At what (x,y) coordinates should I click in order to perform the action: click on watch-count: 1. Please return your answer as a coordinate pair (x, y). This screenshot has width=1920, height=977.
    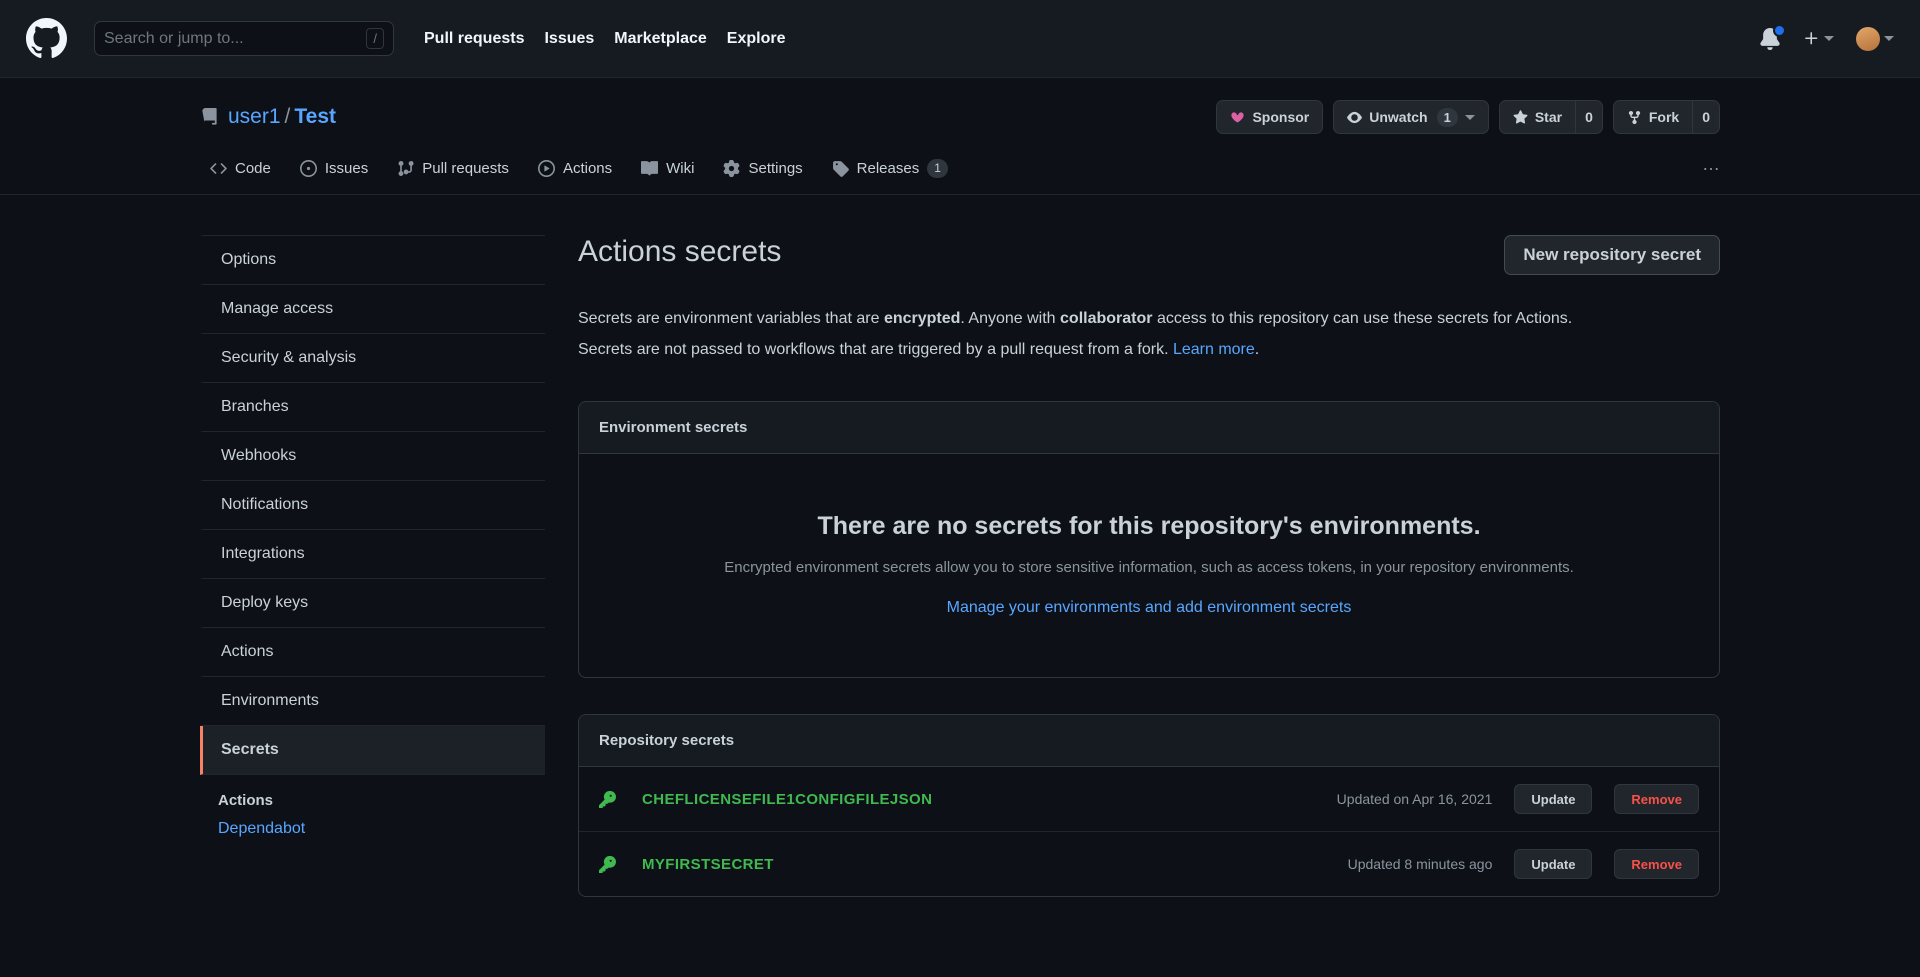
    Looking at the image, I should click on (1447, 117).